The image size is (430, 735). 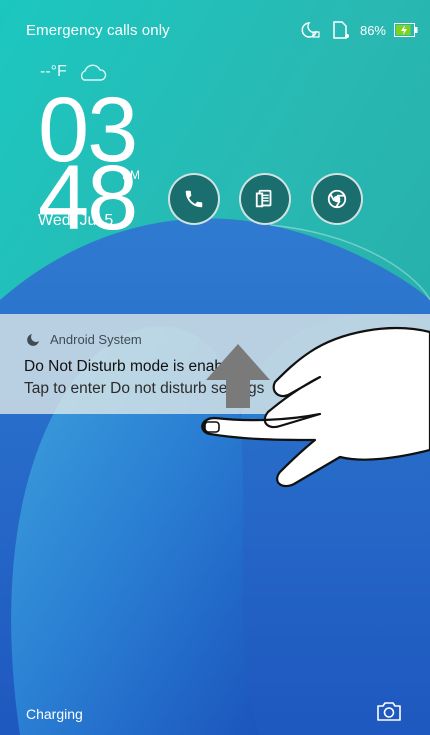 I want to click on messages-shortcut-button, so click(x=265, y=199).